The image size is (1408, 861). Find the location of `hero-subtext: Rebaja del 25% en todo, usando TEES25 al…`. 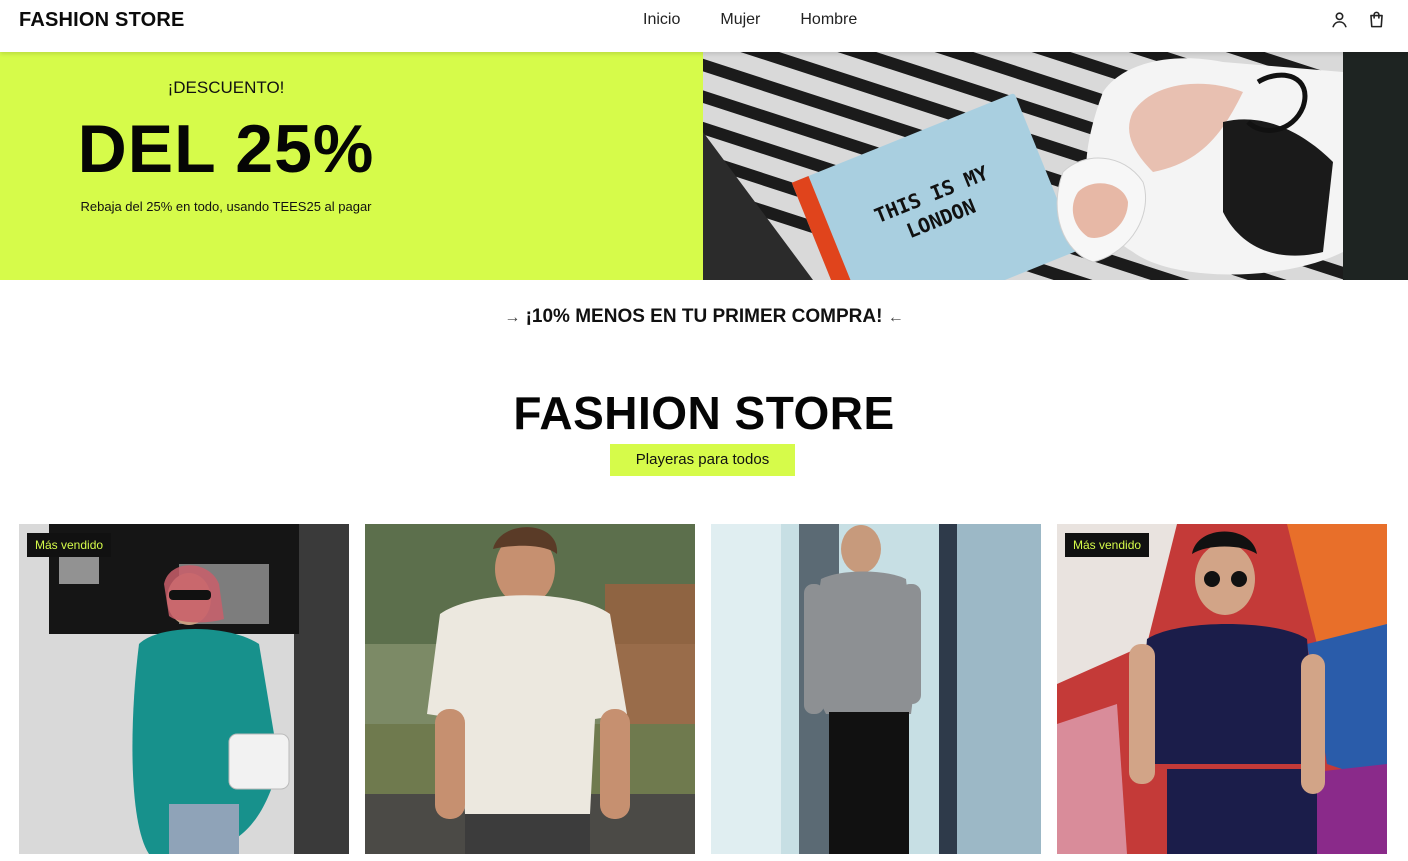

hero-subtext: Rebaja del 25% en todo, usando TEES25 al… is located at coordinates (226, 206).